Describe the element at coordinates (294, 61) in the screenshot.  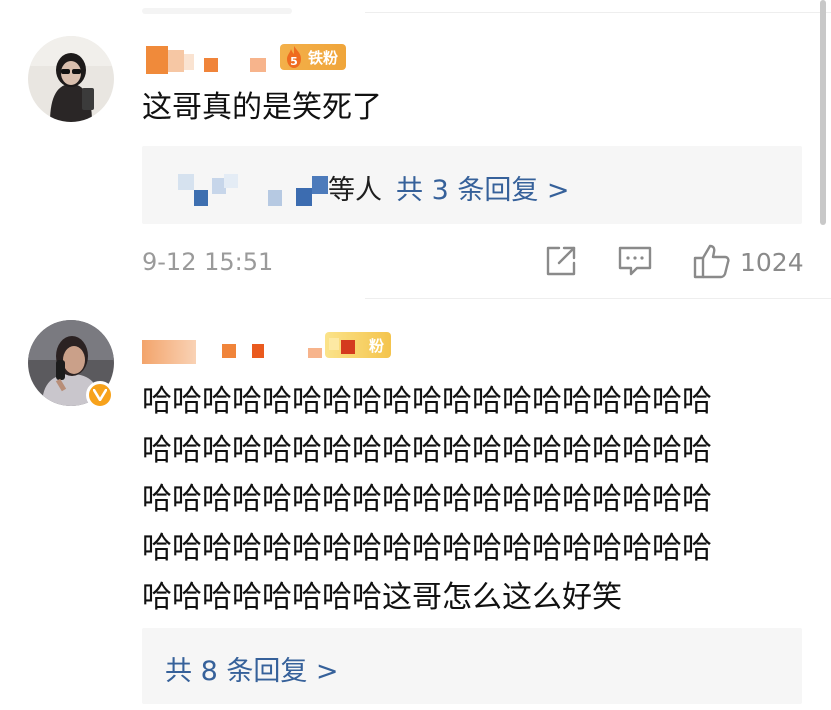
I see `fan-level-number: 5` at that location.